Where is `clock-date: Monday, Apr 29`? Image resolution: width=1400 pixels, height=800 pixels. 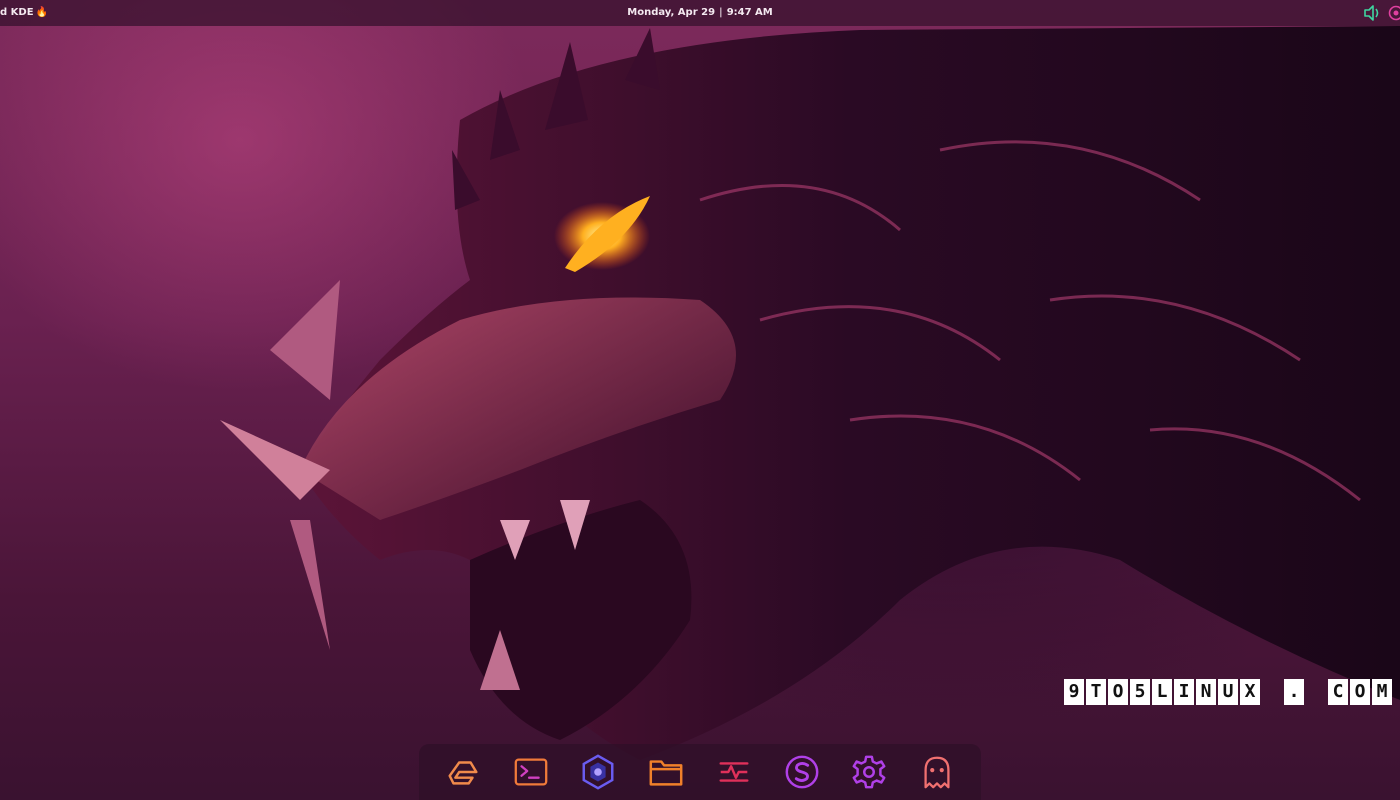
clock-date: Monday, Apr 29 is located at coordinates (671, 12).